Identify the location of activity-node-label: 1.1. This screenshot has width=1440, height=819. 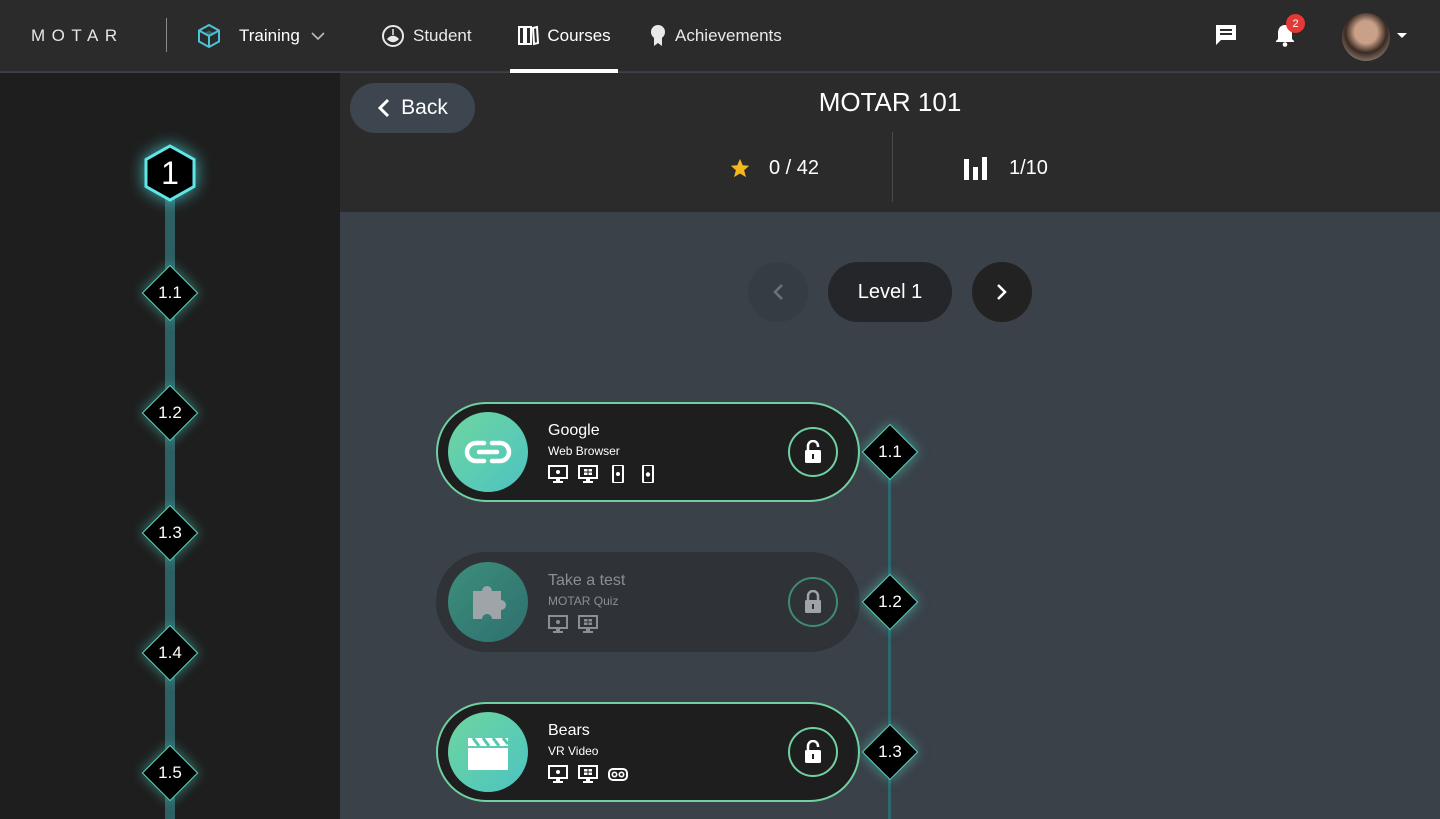
(890, 451).